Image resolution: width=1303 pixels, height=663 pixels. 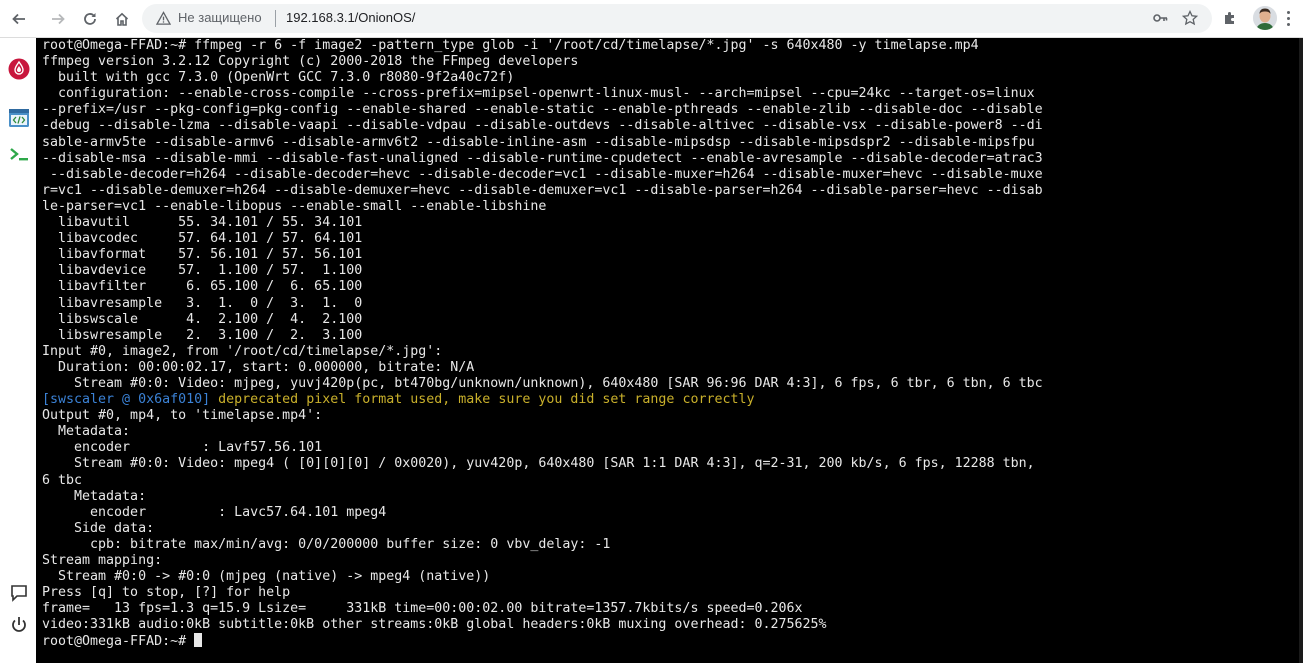 I want to click on address-bar: Не защищено 192.168.3.1/OnionOS/, so click(x=677, y=18).